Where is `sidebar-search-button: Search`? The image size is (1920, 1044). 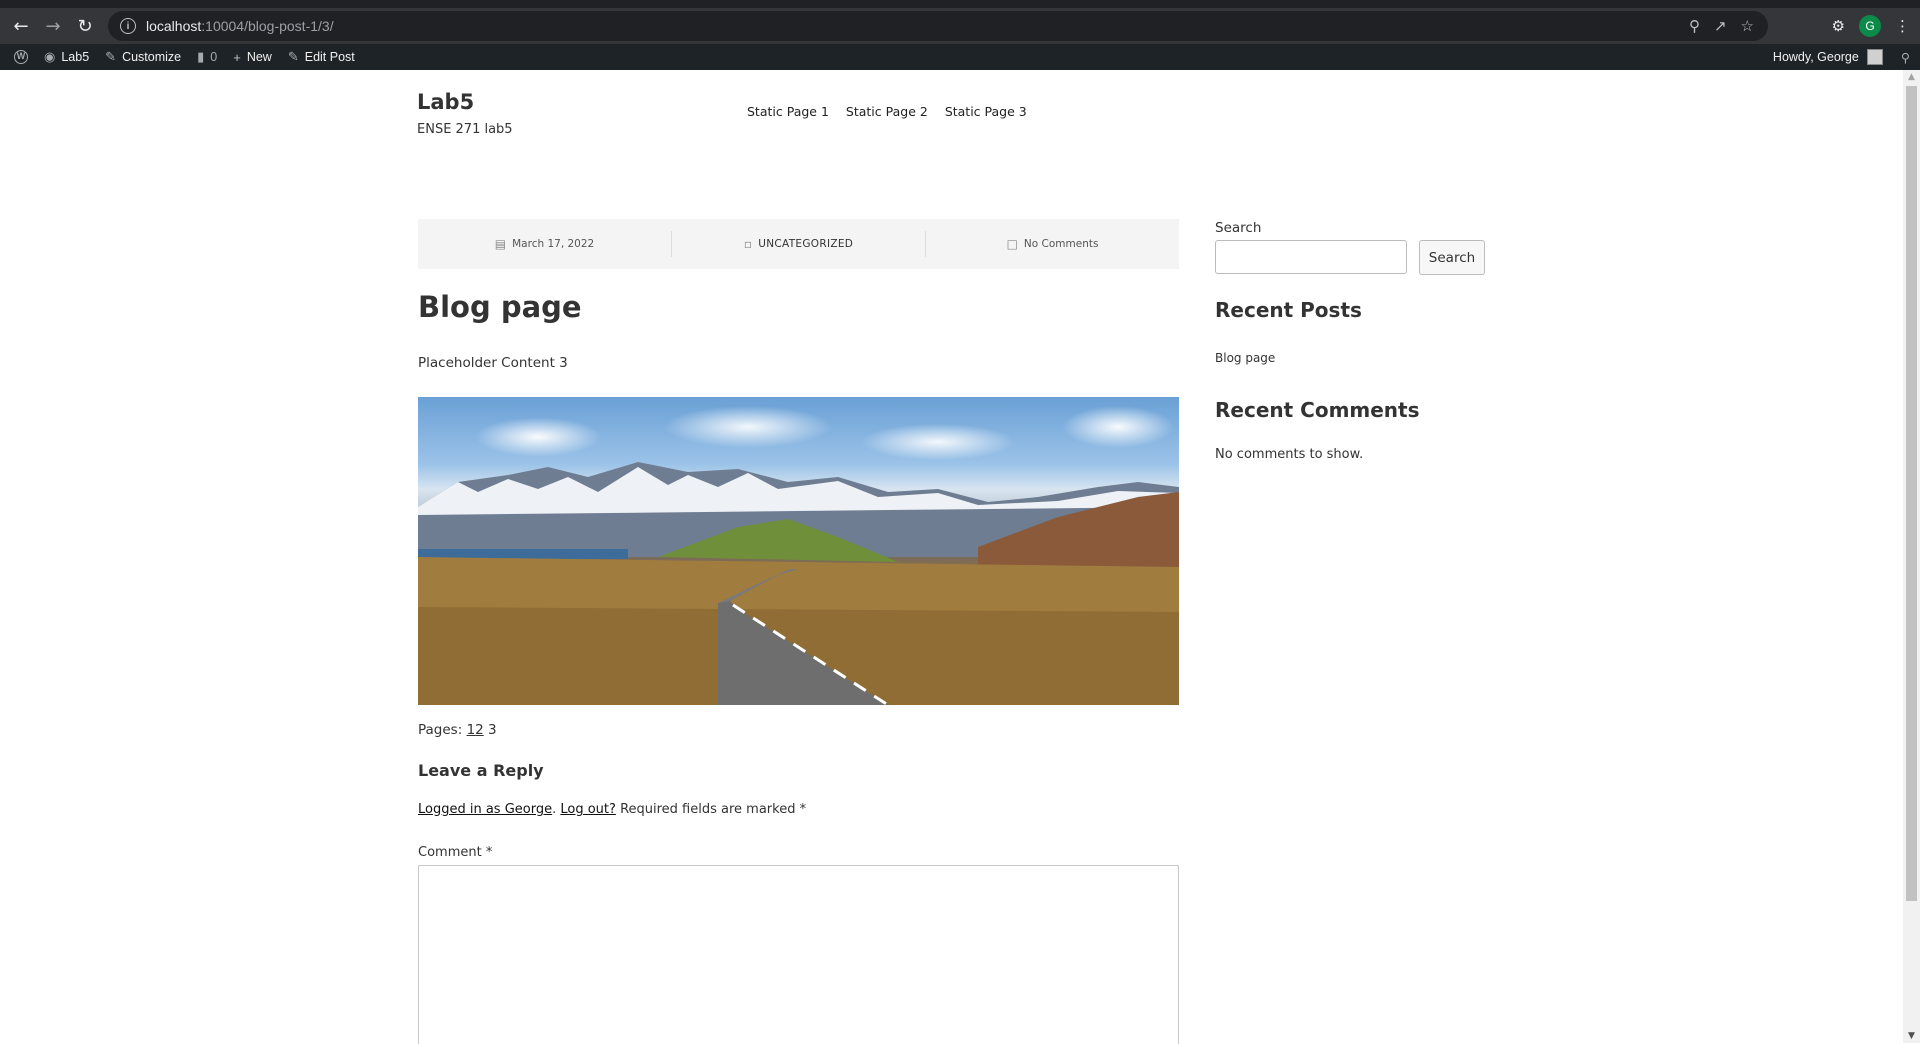 sidebar-search-button: Search is located at coordinates (1452, 257).